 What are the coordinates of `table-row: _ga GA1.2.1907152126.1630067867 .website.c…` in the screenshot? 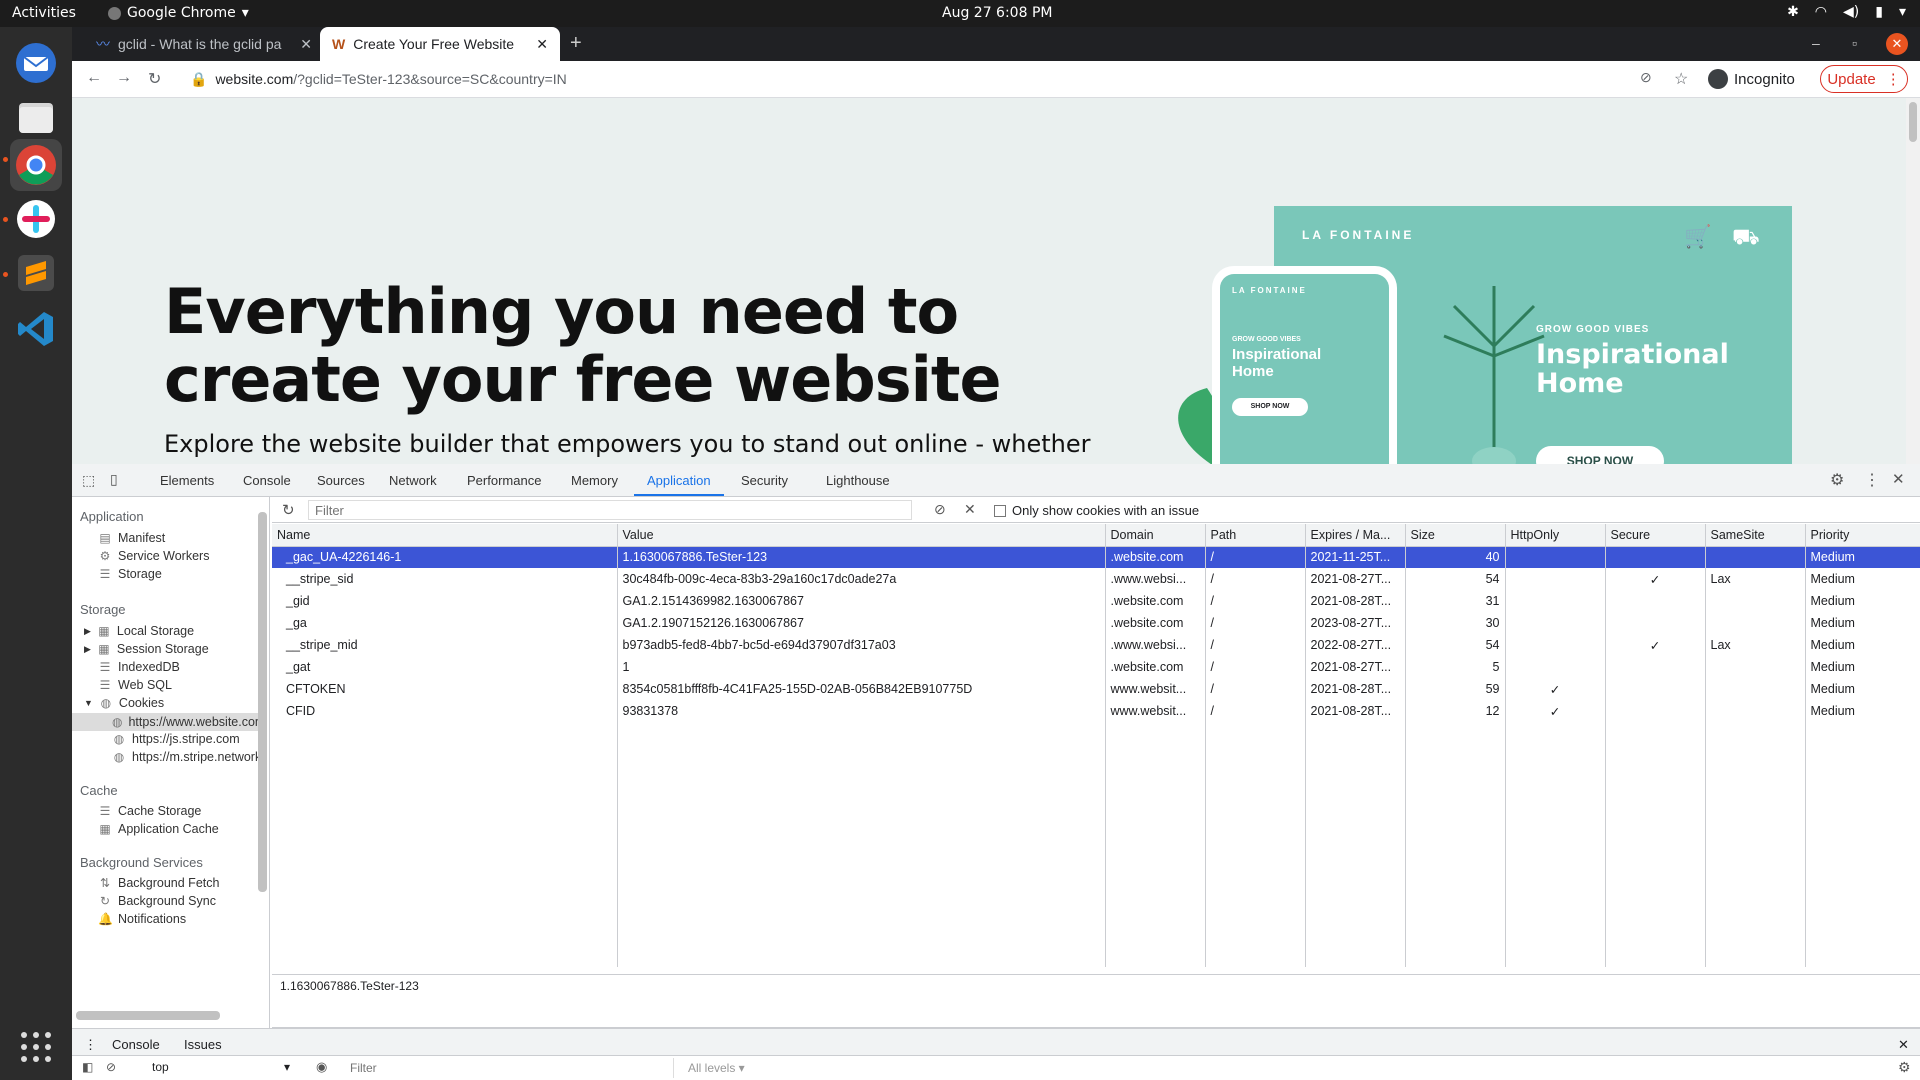 It's located at (1096, 623).